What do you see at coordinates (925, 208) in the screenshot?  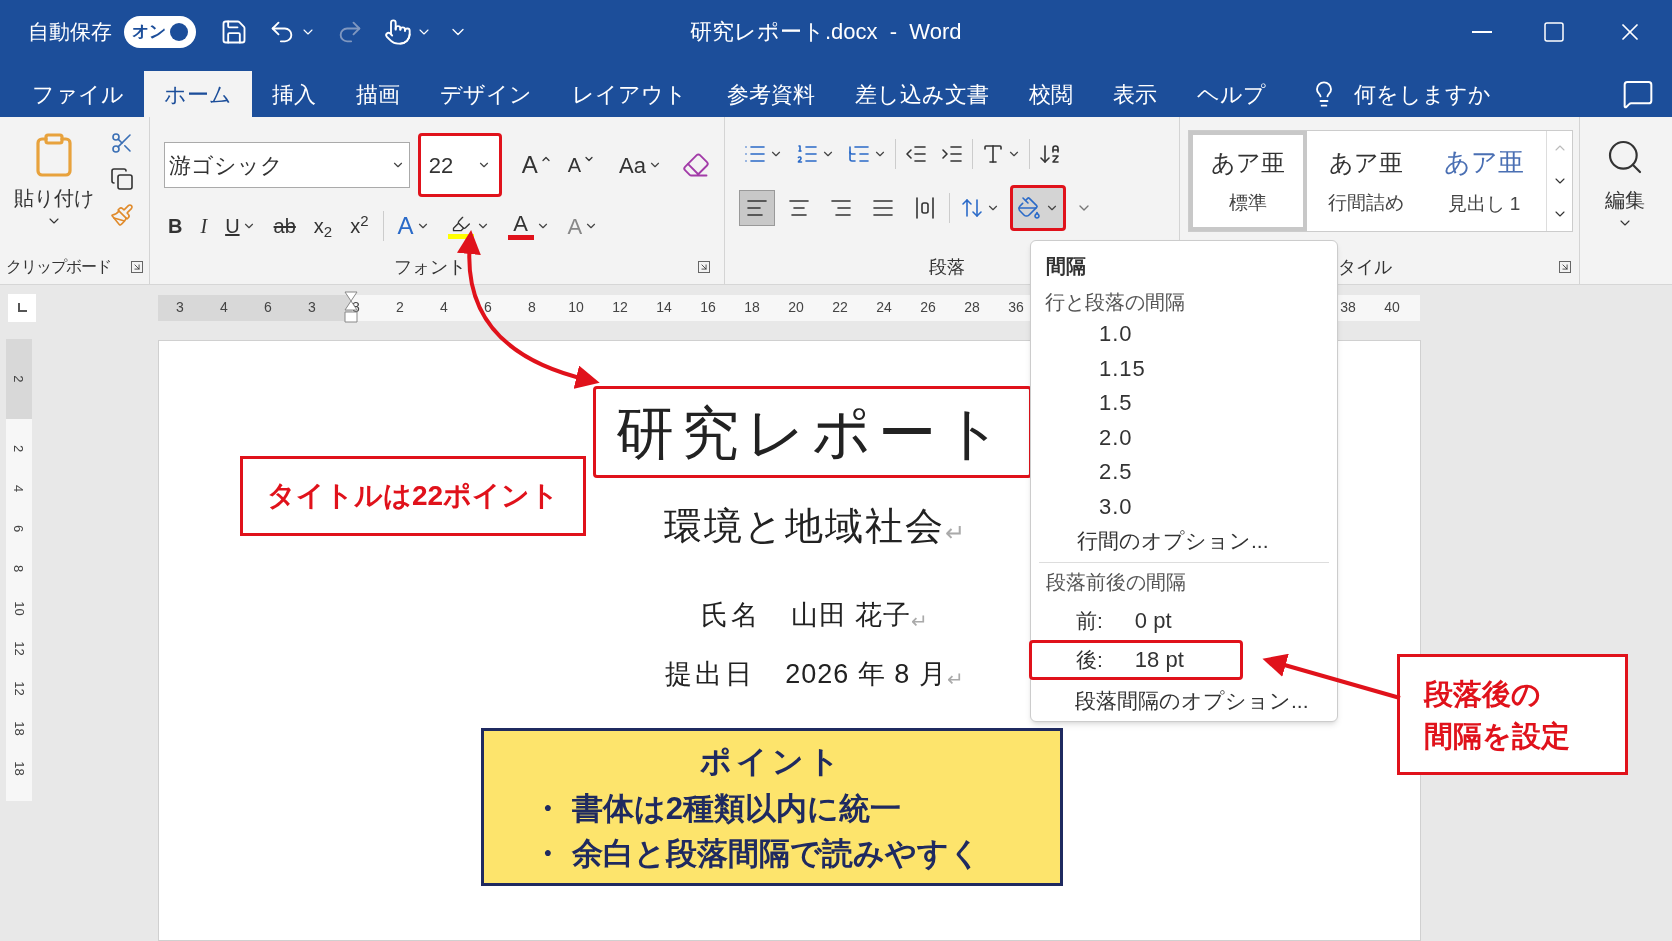 I see `align-icon` at bounding box center [925, 208].